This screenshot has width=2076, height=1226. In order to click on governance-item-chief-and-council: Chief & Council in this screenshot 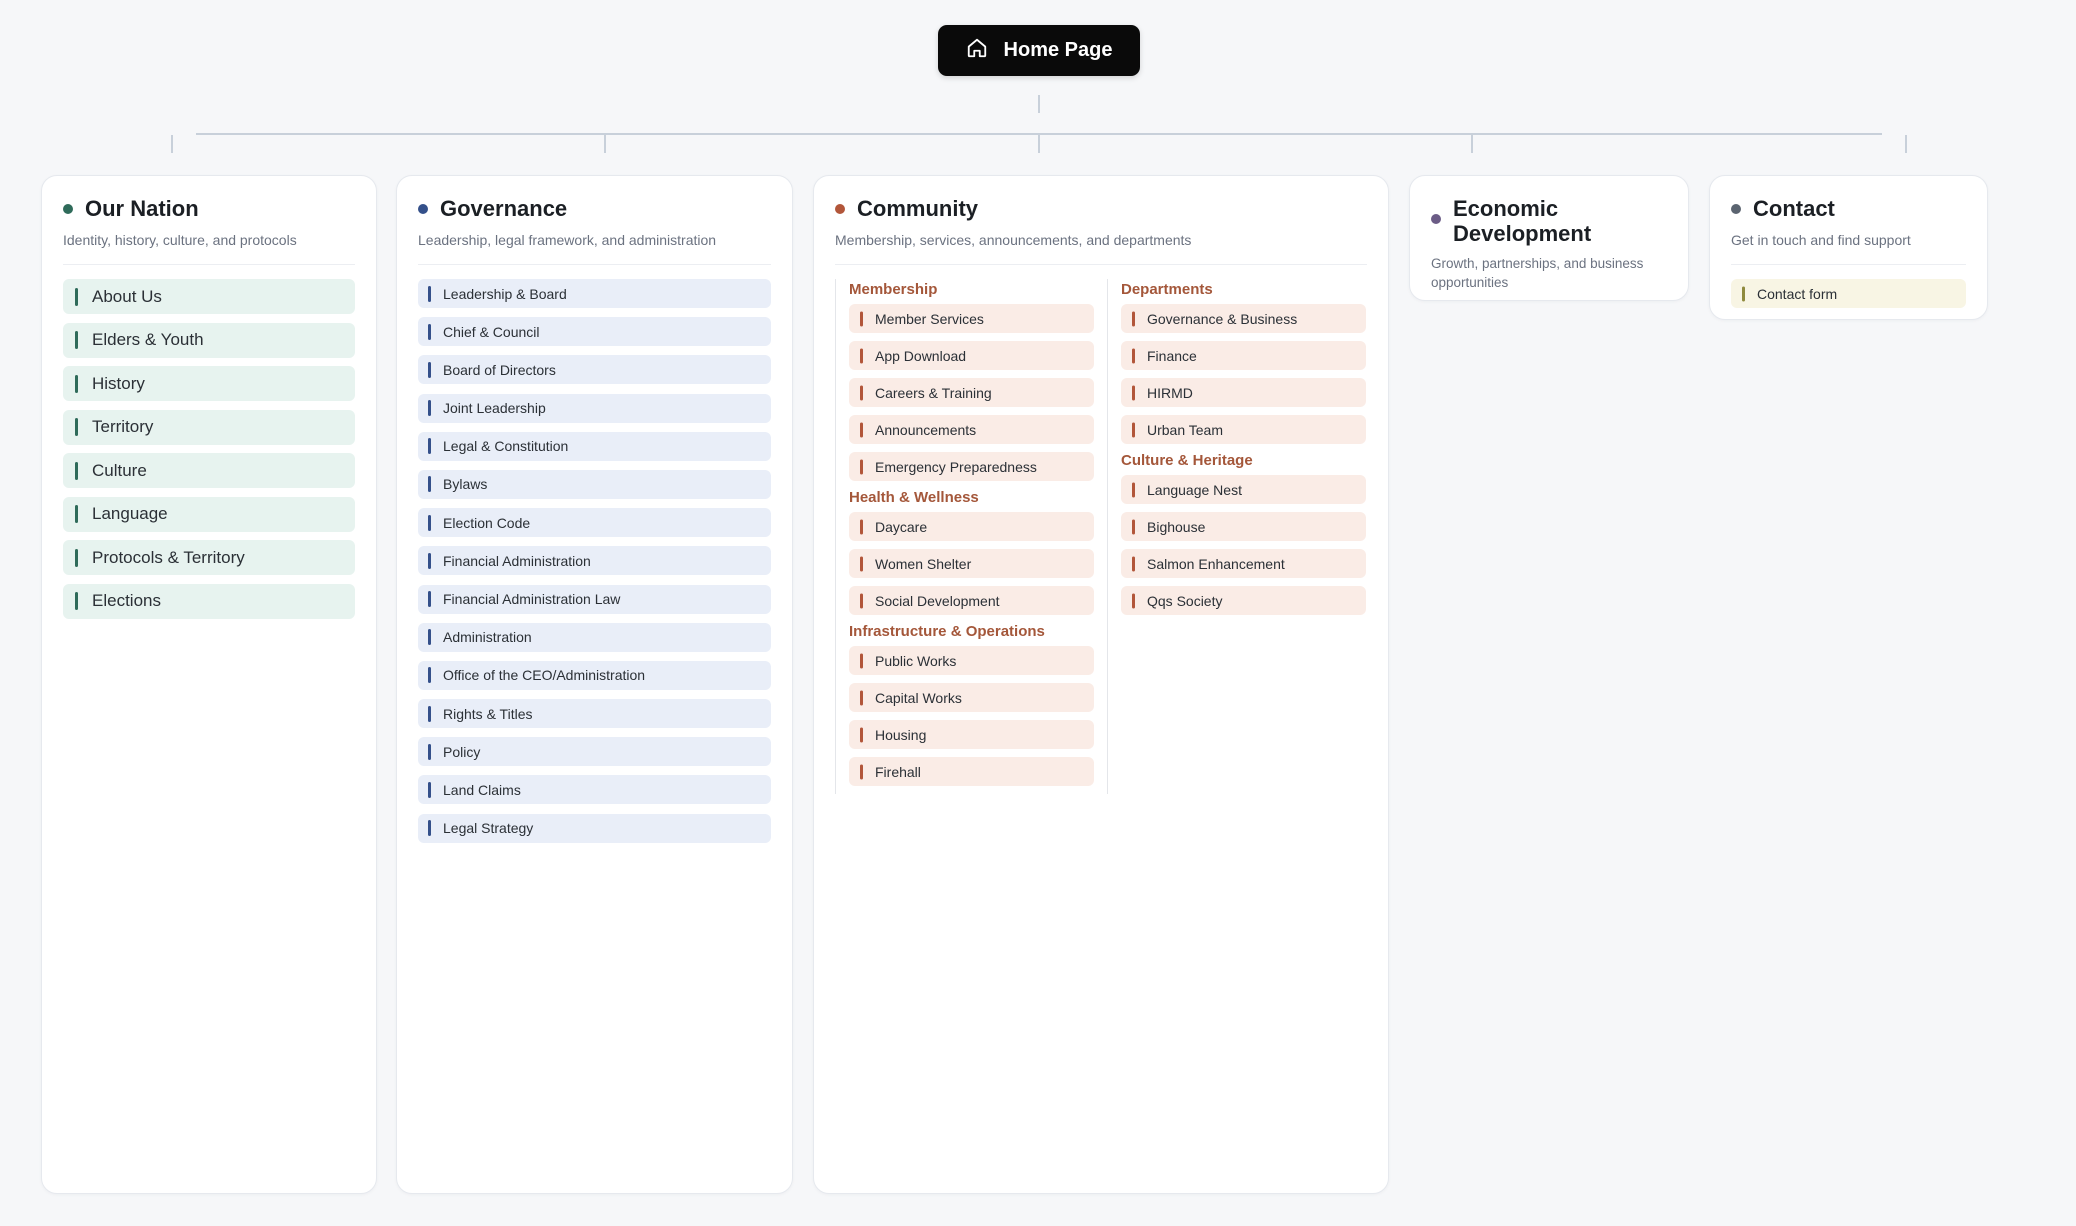, I will do `click(594, 332)`.